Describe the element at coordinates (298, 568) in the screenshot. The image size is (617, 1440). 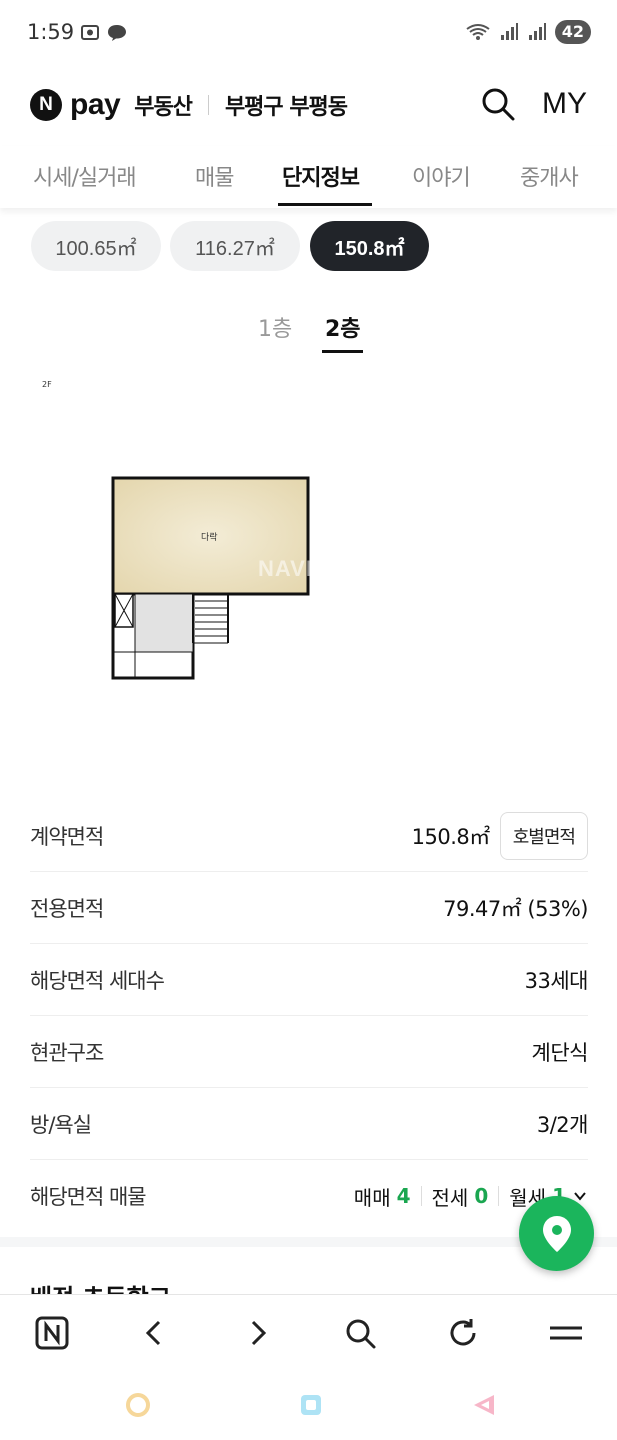
I see `naver-watermark: NAVER` at that location.